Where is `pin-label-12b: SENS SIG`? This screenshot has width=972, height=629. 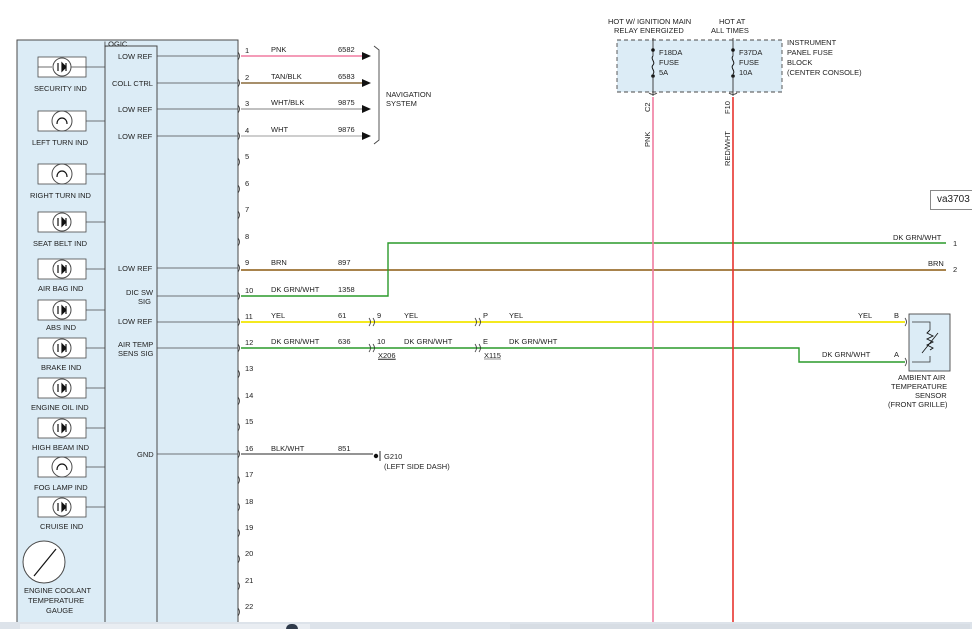
pin-label-12b: SENS SIG is located at coordinates (136, 353).